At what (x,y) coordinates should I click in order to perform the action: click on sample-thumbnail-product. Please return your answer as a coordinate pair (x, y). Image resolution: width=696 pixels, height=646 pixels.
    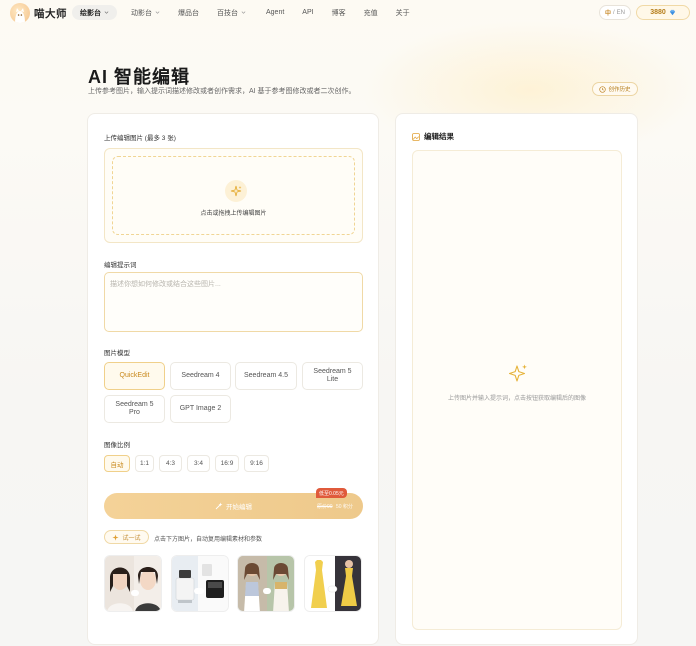
    Looking at the image, I should click on (200, 583).